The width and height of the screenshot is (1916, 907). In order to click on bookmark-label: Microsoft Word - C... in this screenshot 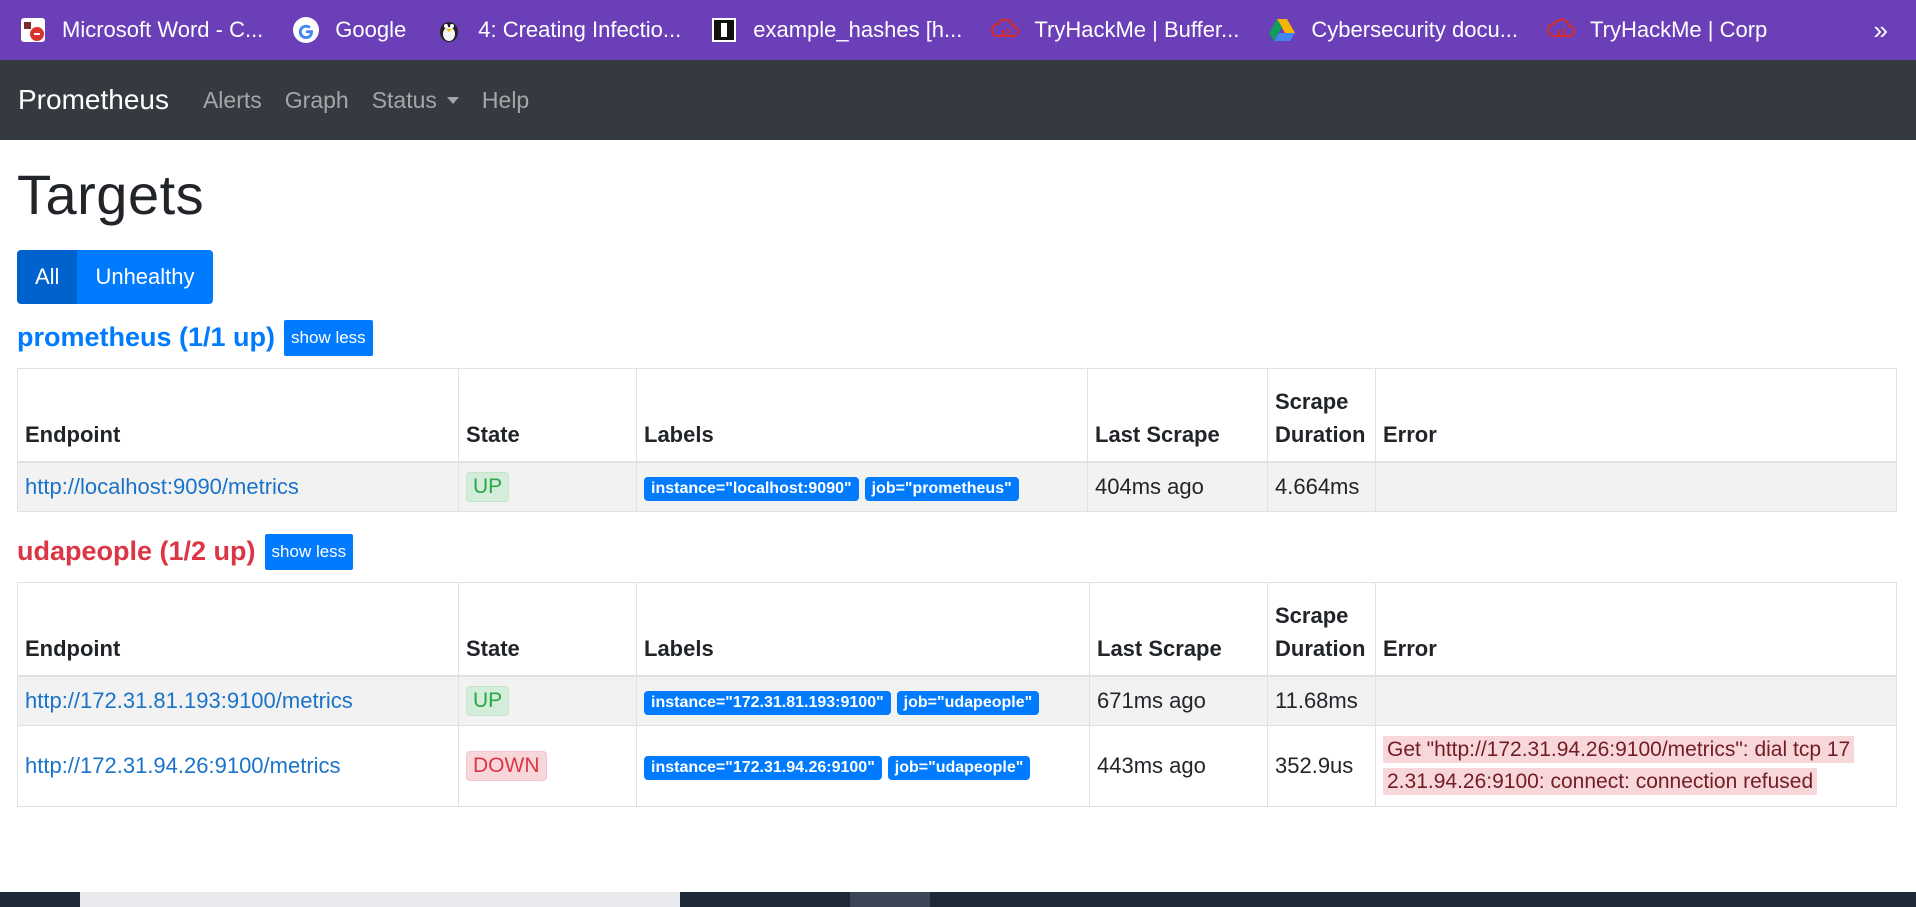, I will do `click(163, 29)`.